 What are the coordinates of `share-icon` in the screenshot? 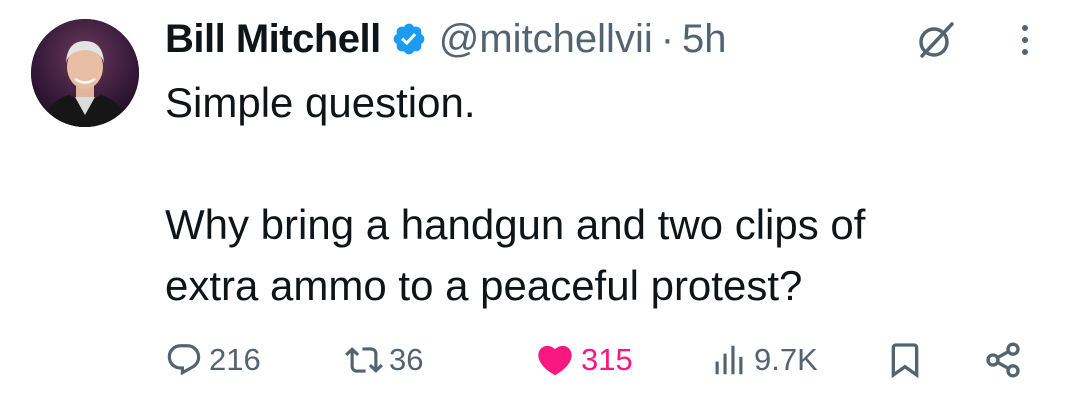 It's located at (1003, 360).